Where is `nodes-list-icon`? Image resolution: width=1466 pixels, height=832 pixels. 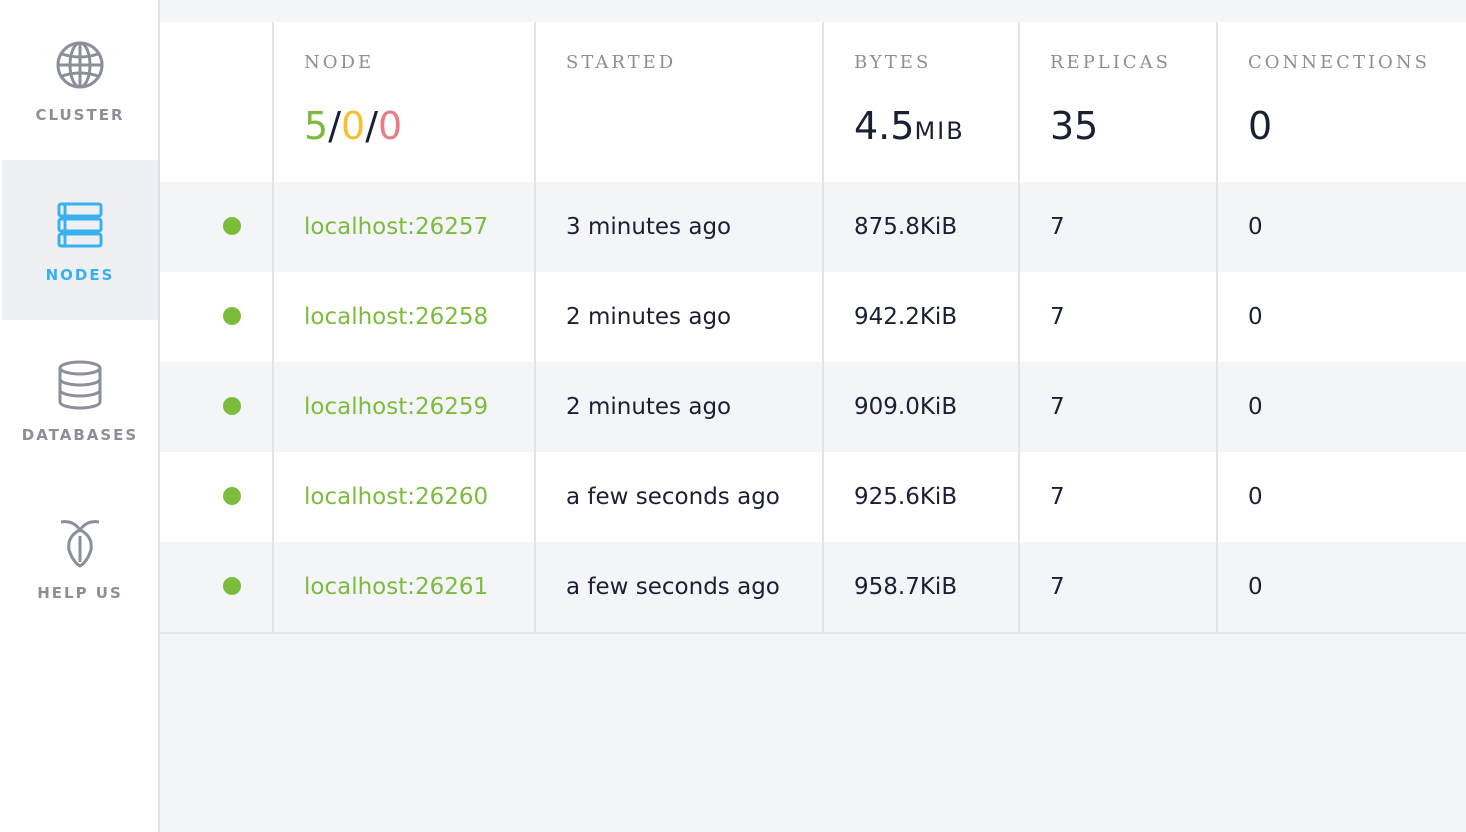
nodes-list-icon is located at coordinates (80, 225).